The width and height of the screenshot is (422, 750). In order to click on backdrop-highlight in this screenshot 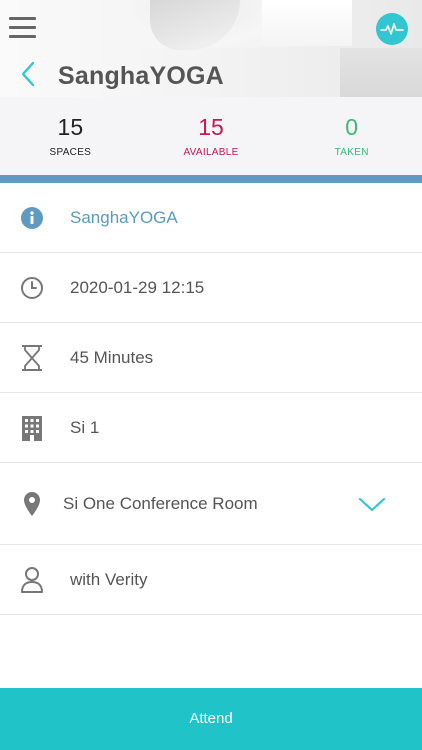, I will do `click(307, 23)`.